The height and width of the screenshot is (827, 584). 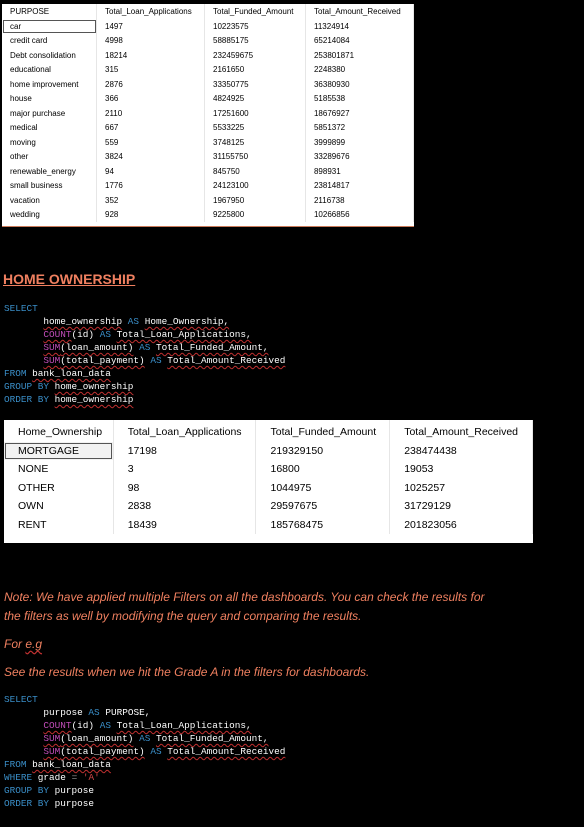 I want to click on home-table-cell: 238474438, so click(x=461, y=450).